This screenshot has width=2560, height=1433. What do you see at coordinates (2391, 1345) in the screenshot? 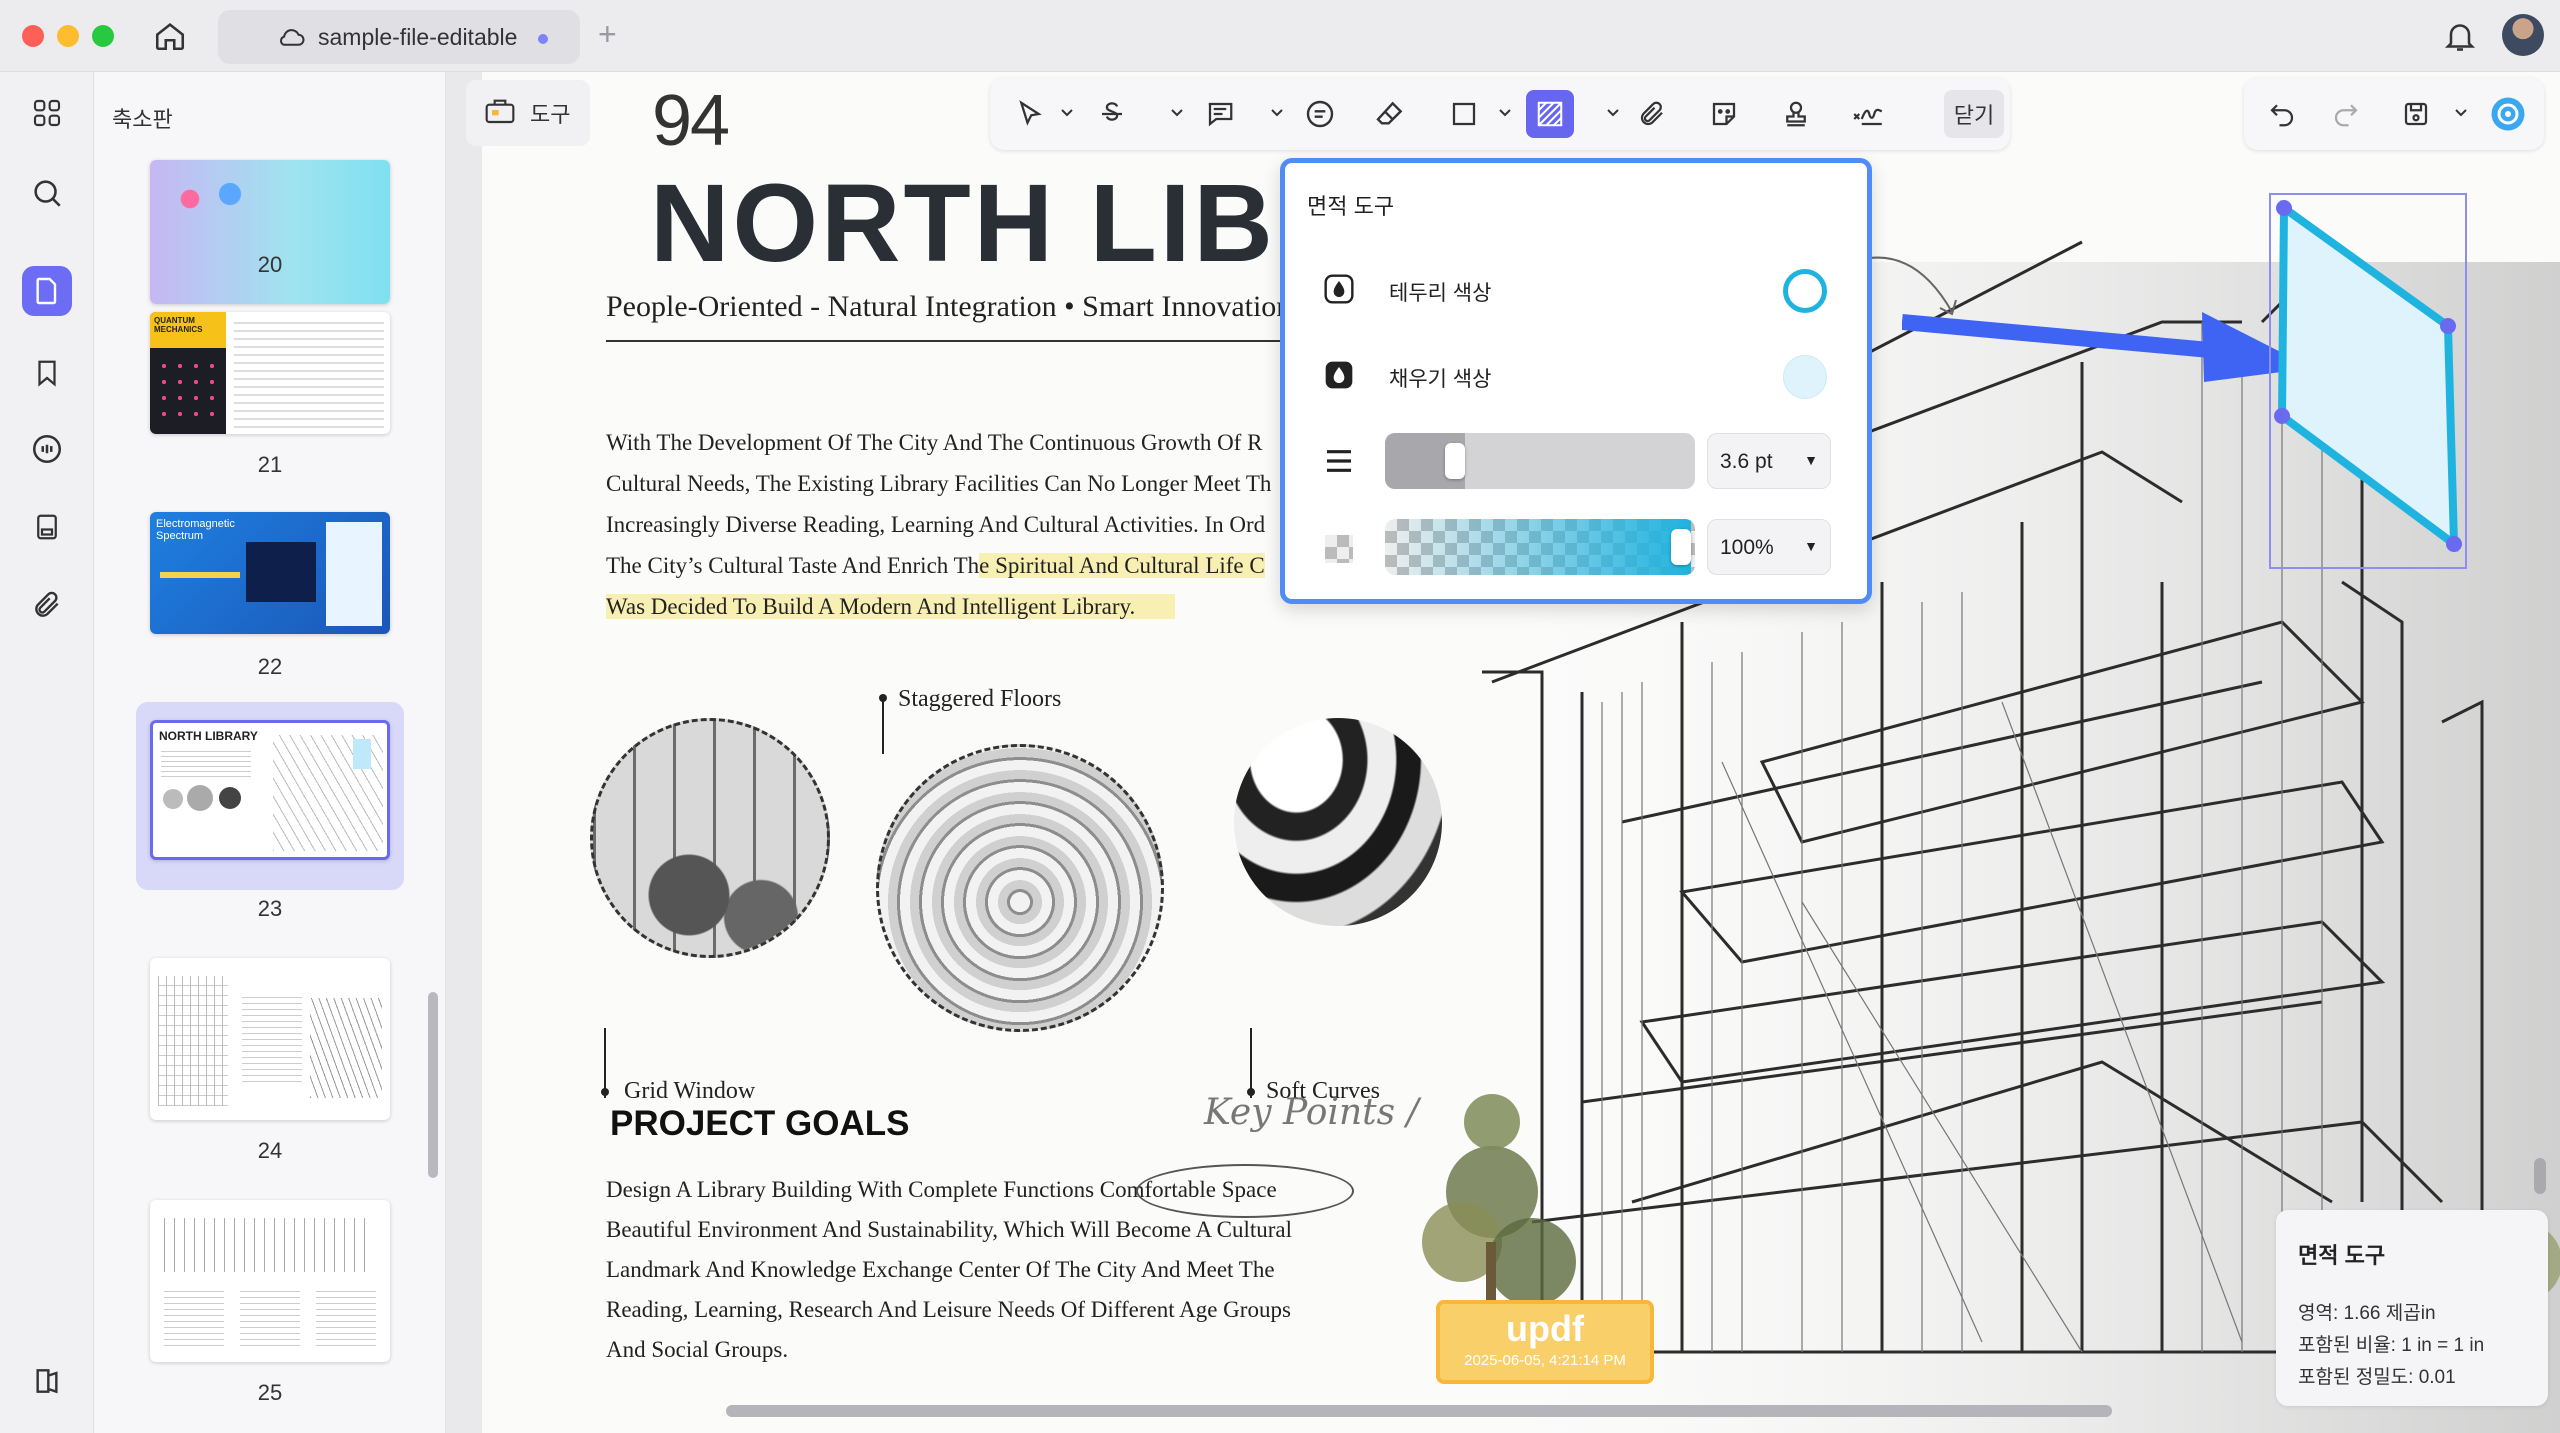
I see `info-ratio: 포함된 비율: 1 in = 1 in` at bounding box center [2391, 1345].